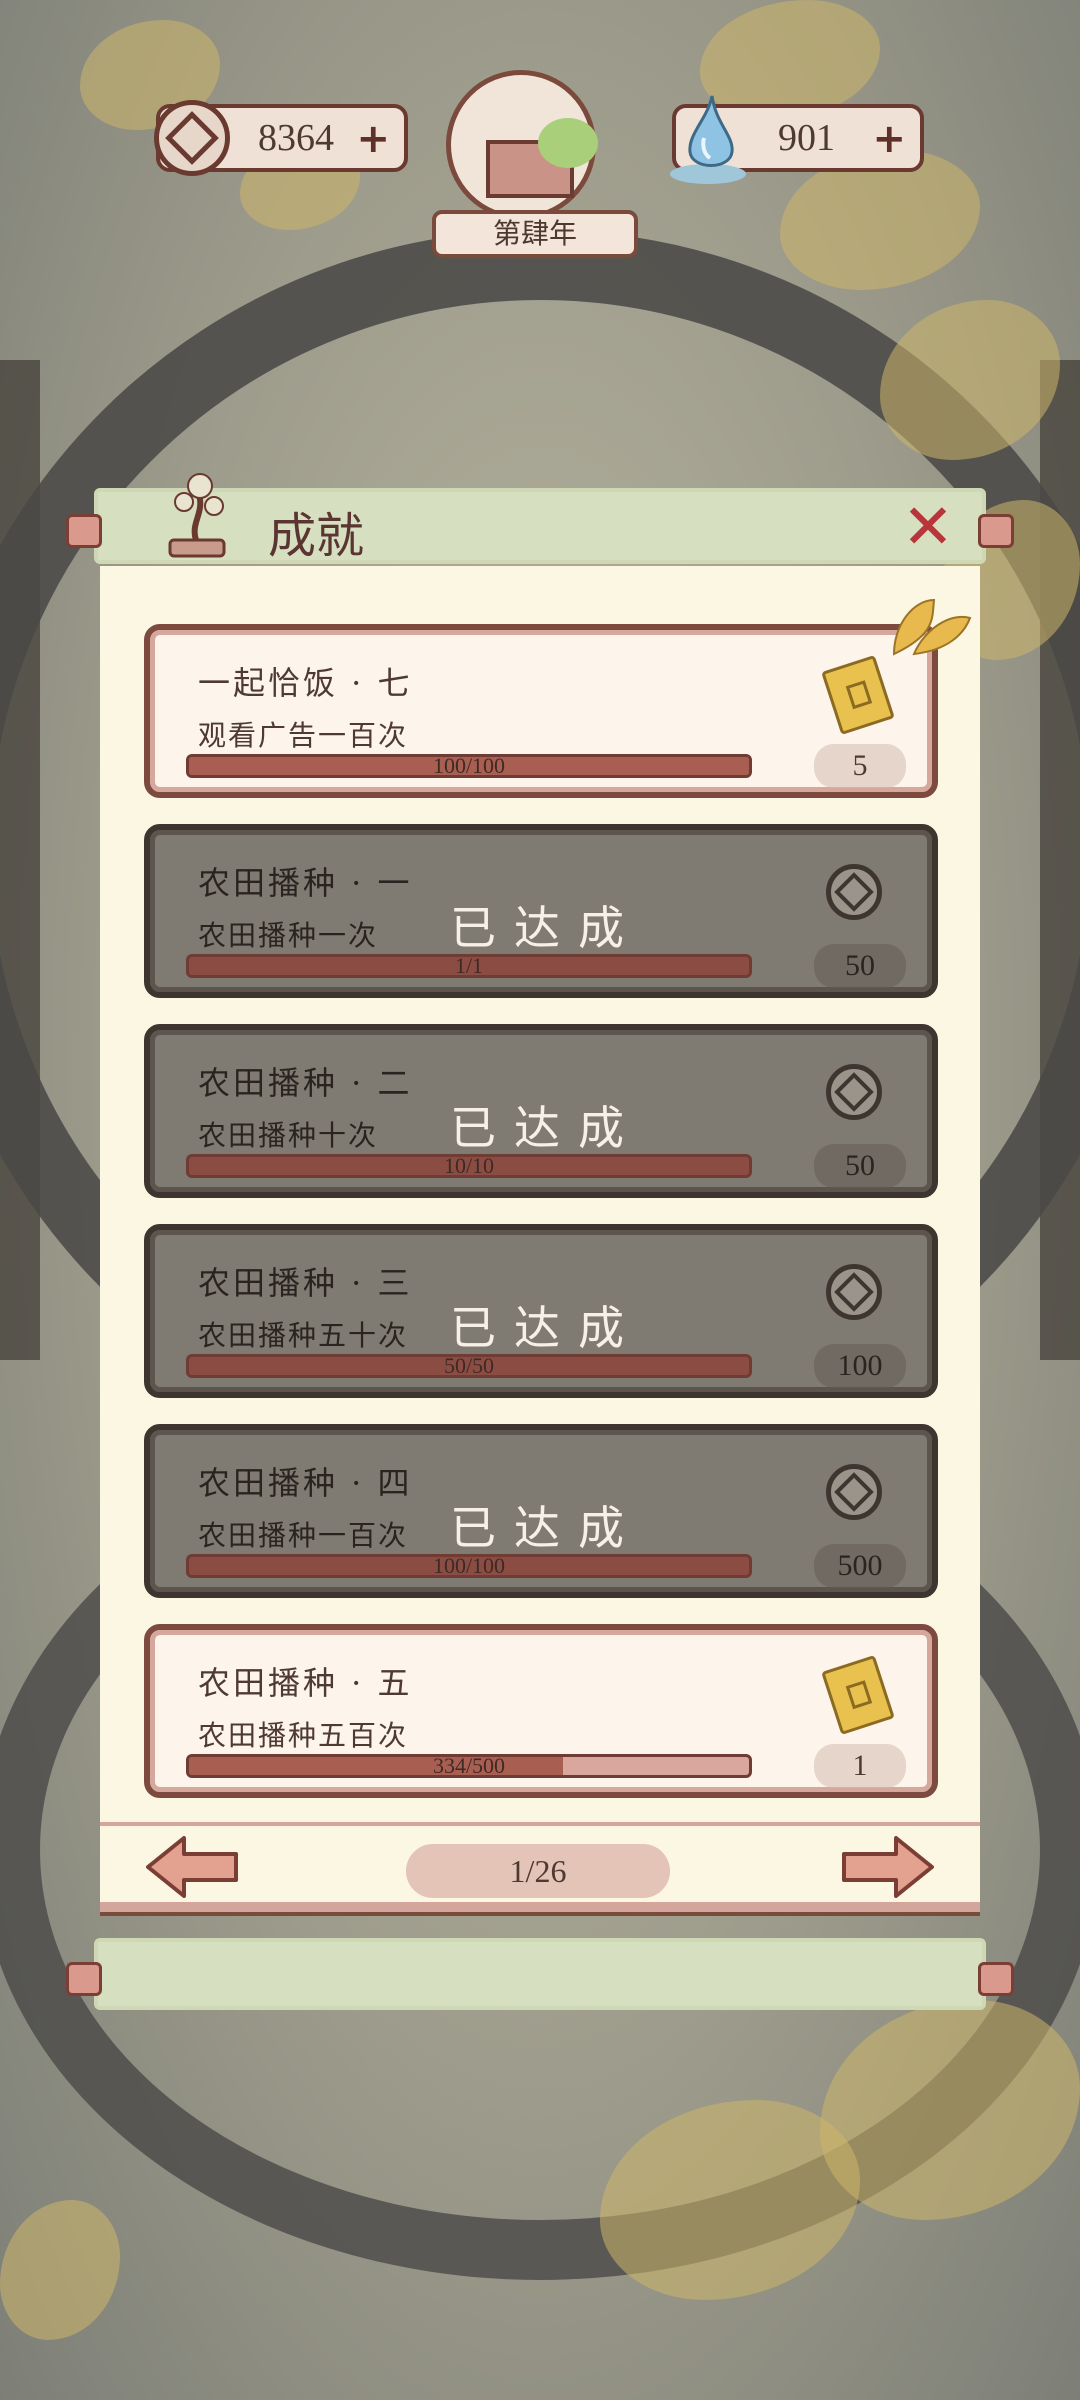  What do you see at coordinates (886, 1867) in the screenshot?
I see `next-page-button` at bounding box center [886, 1867].